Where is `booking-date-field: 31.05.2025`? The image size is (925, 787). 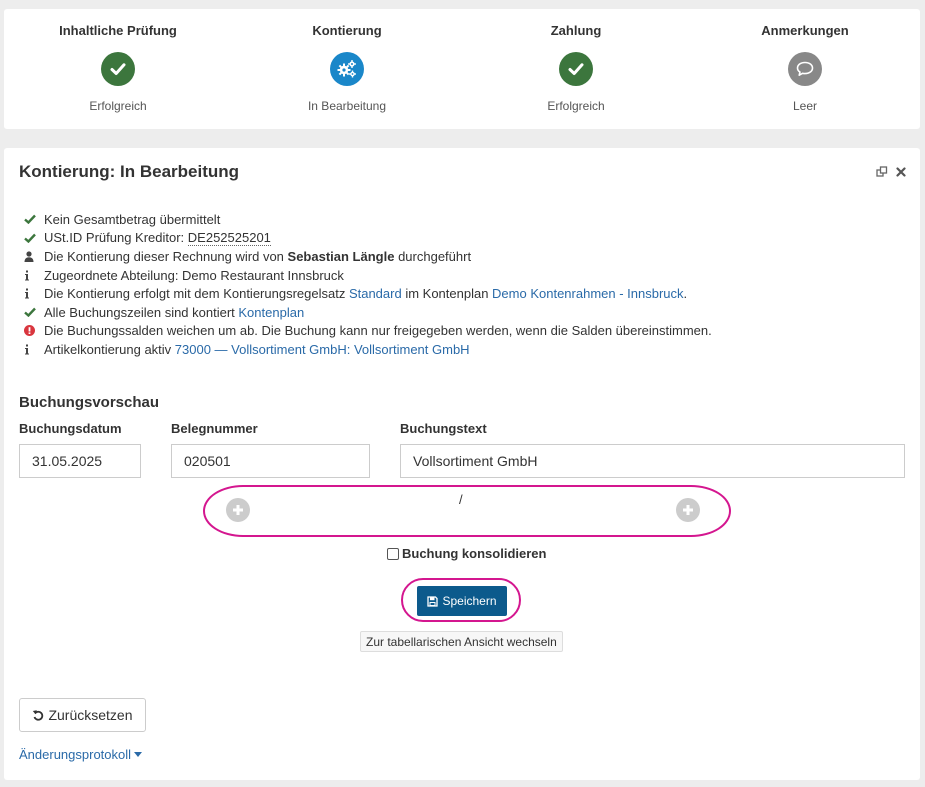
booking-date-field: 31.05.2025 is located at coordinates (80, 461).